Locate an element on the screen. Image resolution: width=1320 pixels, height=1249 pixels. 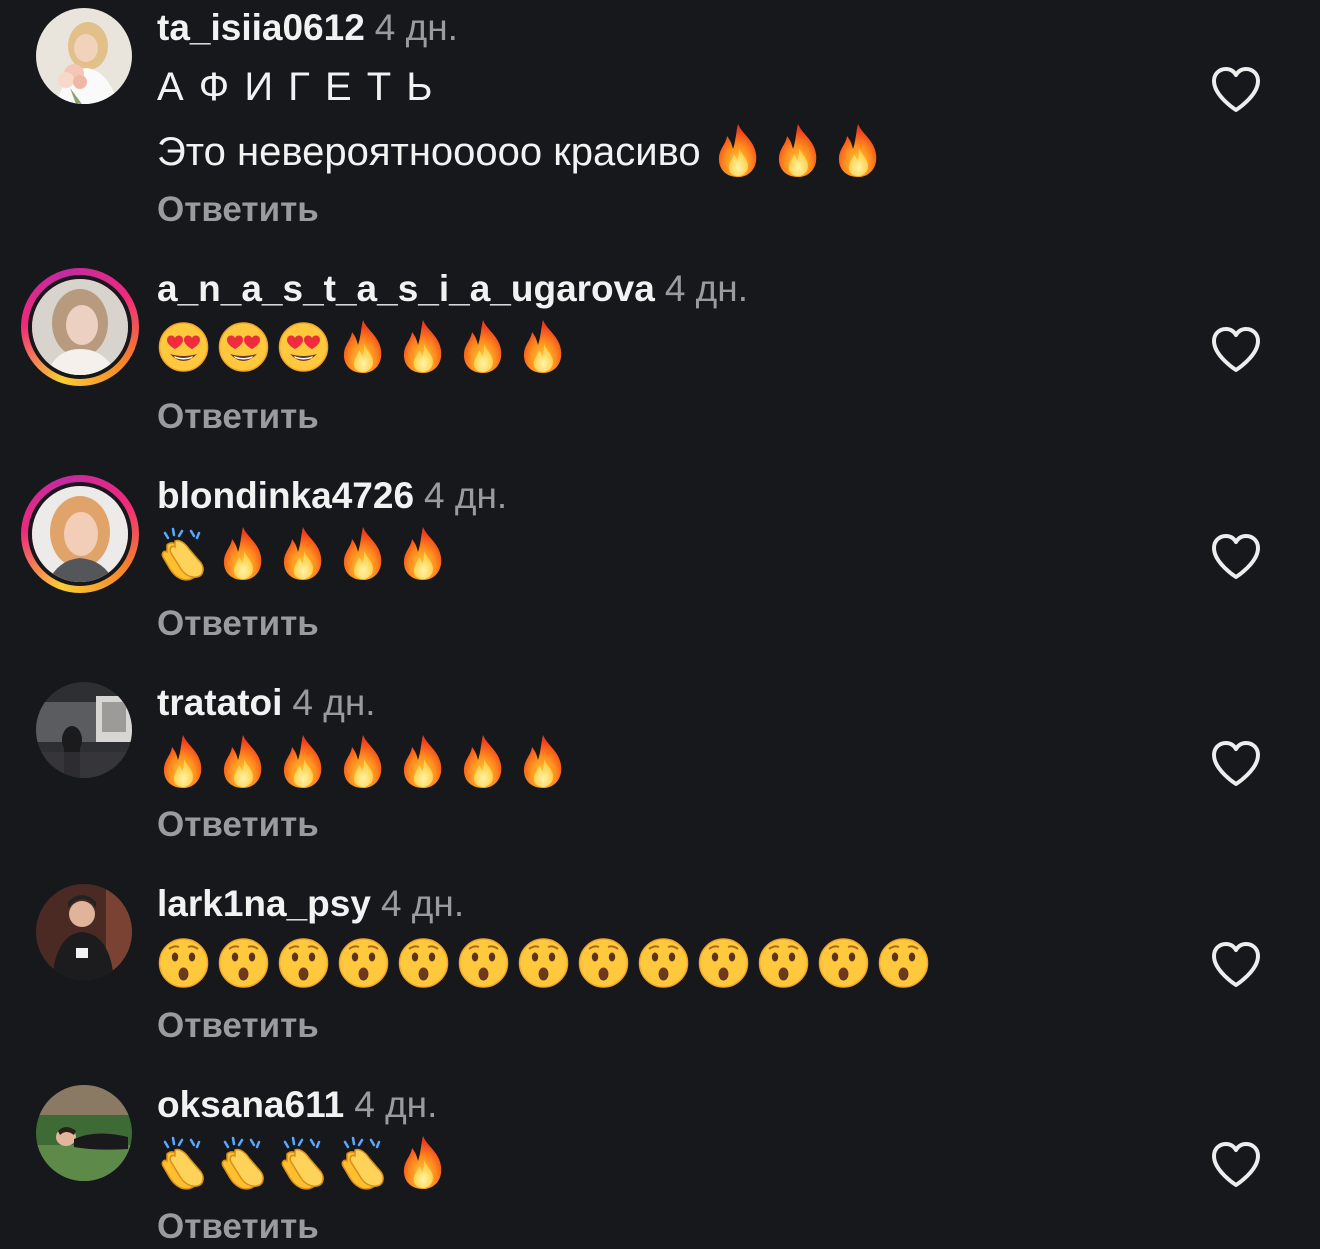
username: ta_isiia0612 is located at coordinates (261, 27).